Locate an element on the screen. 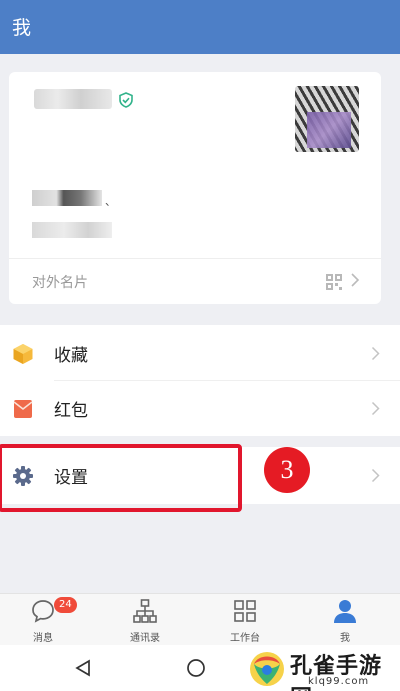 This screenshot has width=400, height=691. user-info-blurred is located at coordinates (67, 198).